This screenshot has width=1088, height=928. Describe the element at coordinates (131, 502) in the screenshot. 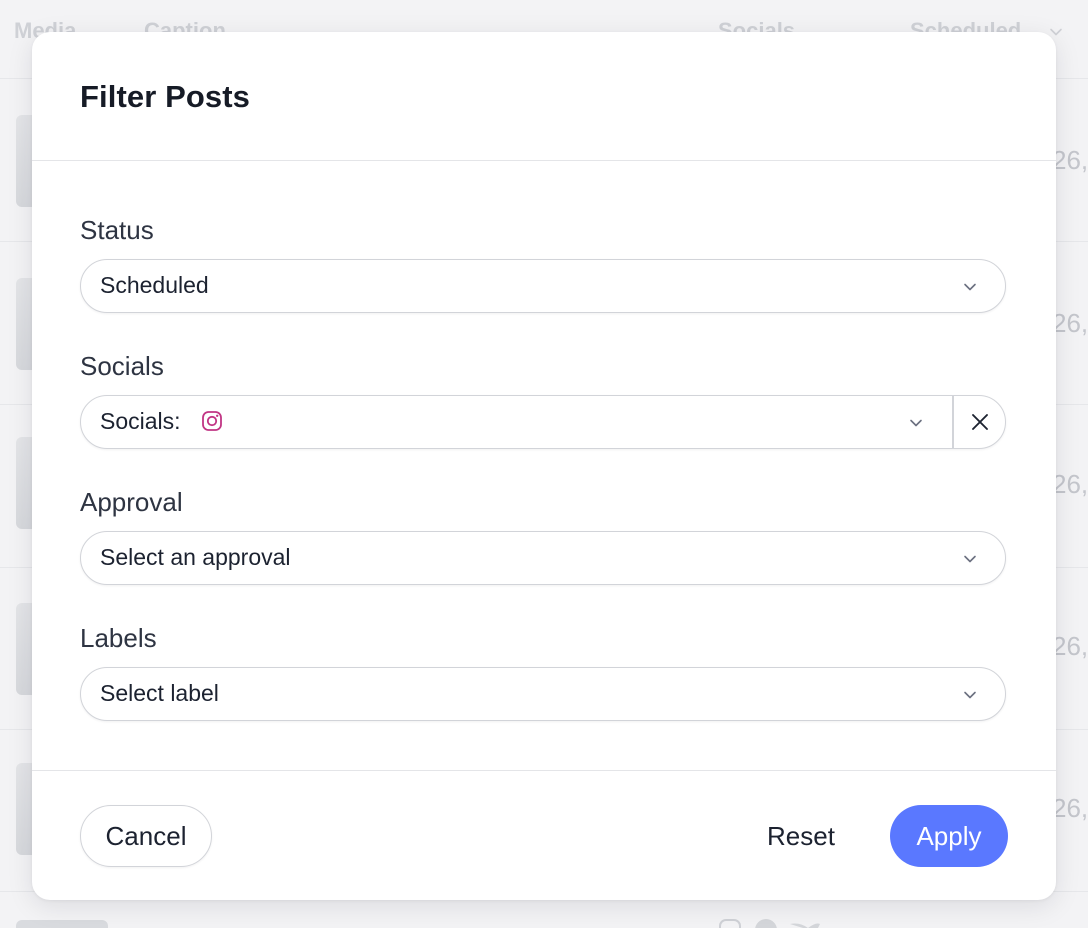

I see `approval-label: Approval` at that location.